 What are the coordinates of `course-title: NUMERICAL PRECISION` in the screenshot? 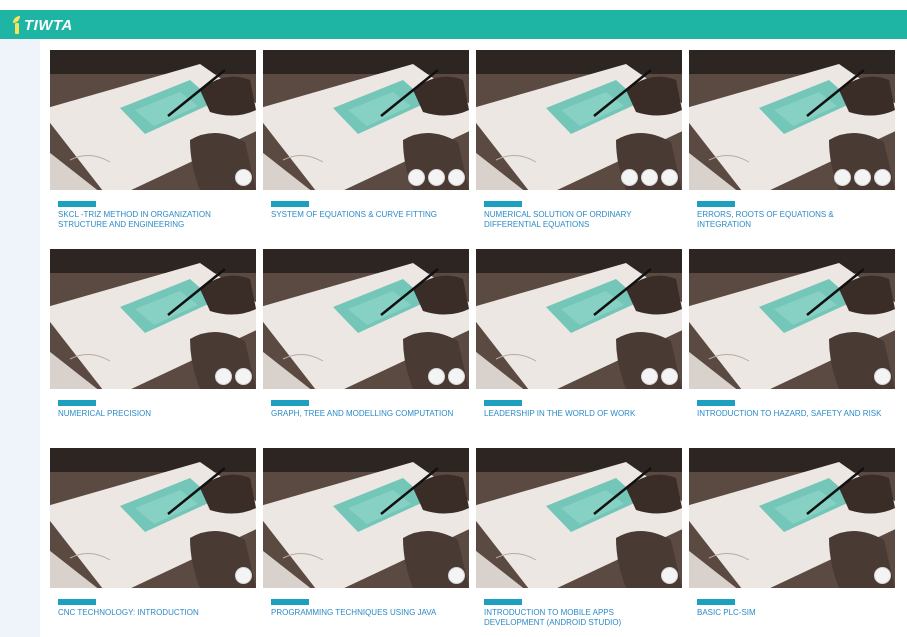 It's located at (153, 414).